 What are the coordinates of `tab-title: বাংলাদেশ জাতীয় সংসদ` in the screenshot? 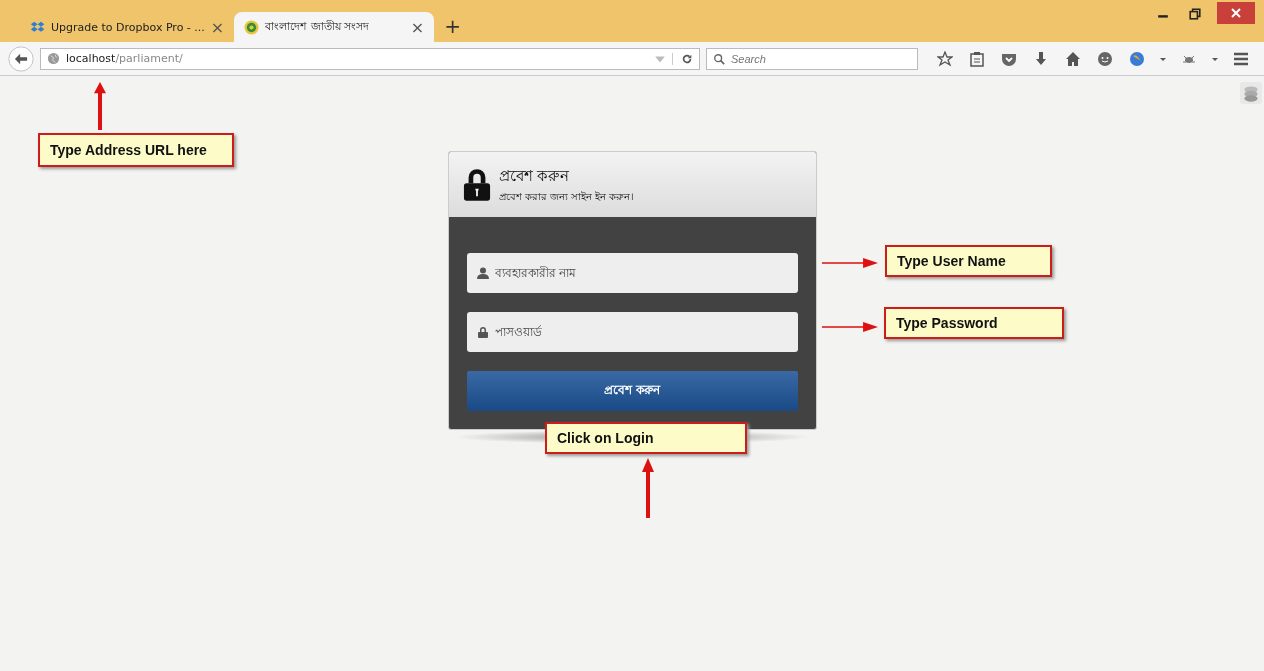 It's located at (318, 26).